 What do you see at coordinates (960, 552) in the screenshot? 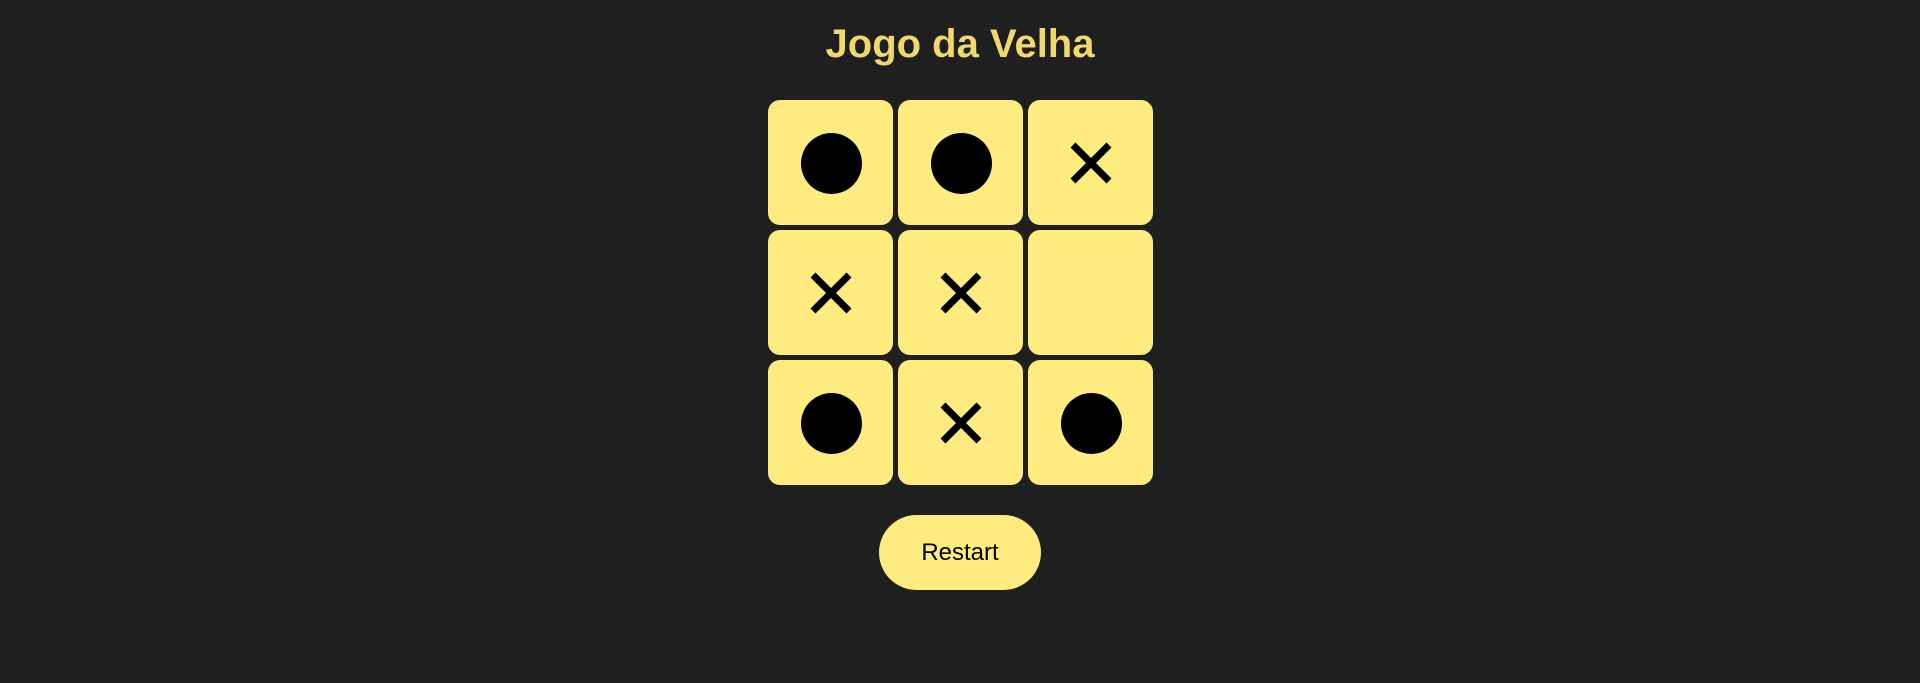
I see `restart-button: Restart` at bounding box center [960, 552].